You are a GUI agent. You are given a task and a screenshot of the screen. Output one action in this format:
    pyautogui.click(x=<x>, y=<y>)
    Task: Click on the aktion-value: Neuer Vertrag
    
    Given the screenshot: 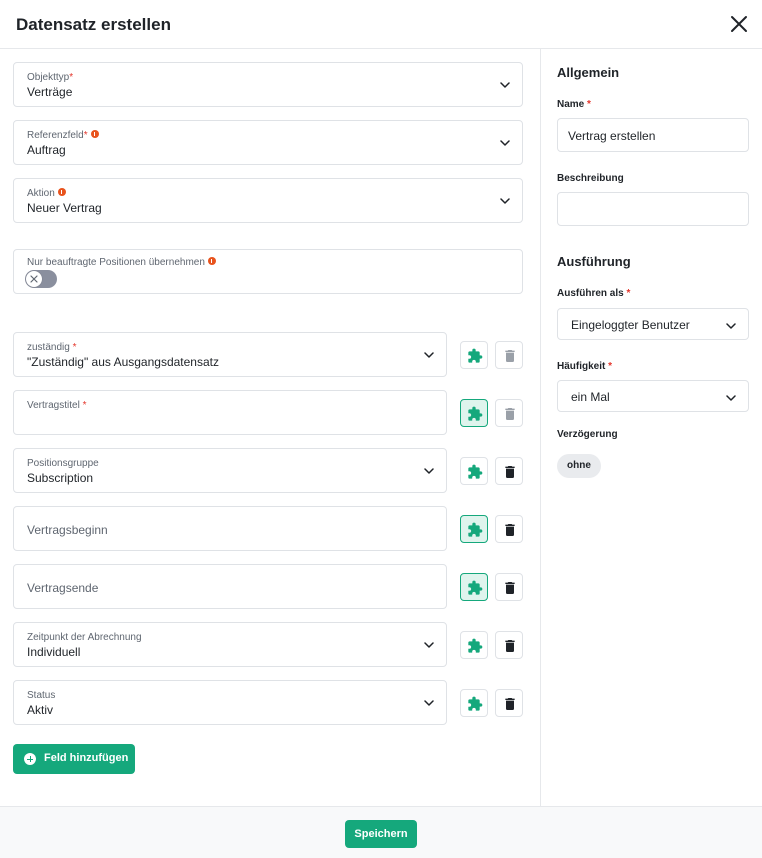 What is the action you would take?
    pyautogui.click(x=64, y=208)
    